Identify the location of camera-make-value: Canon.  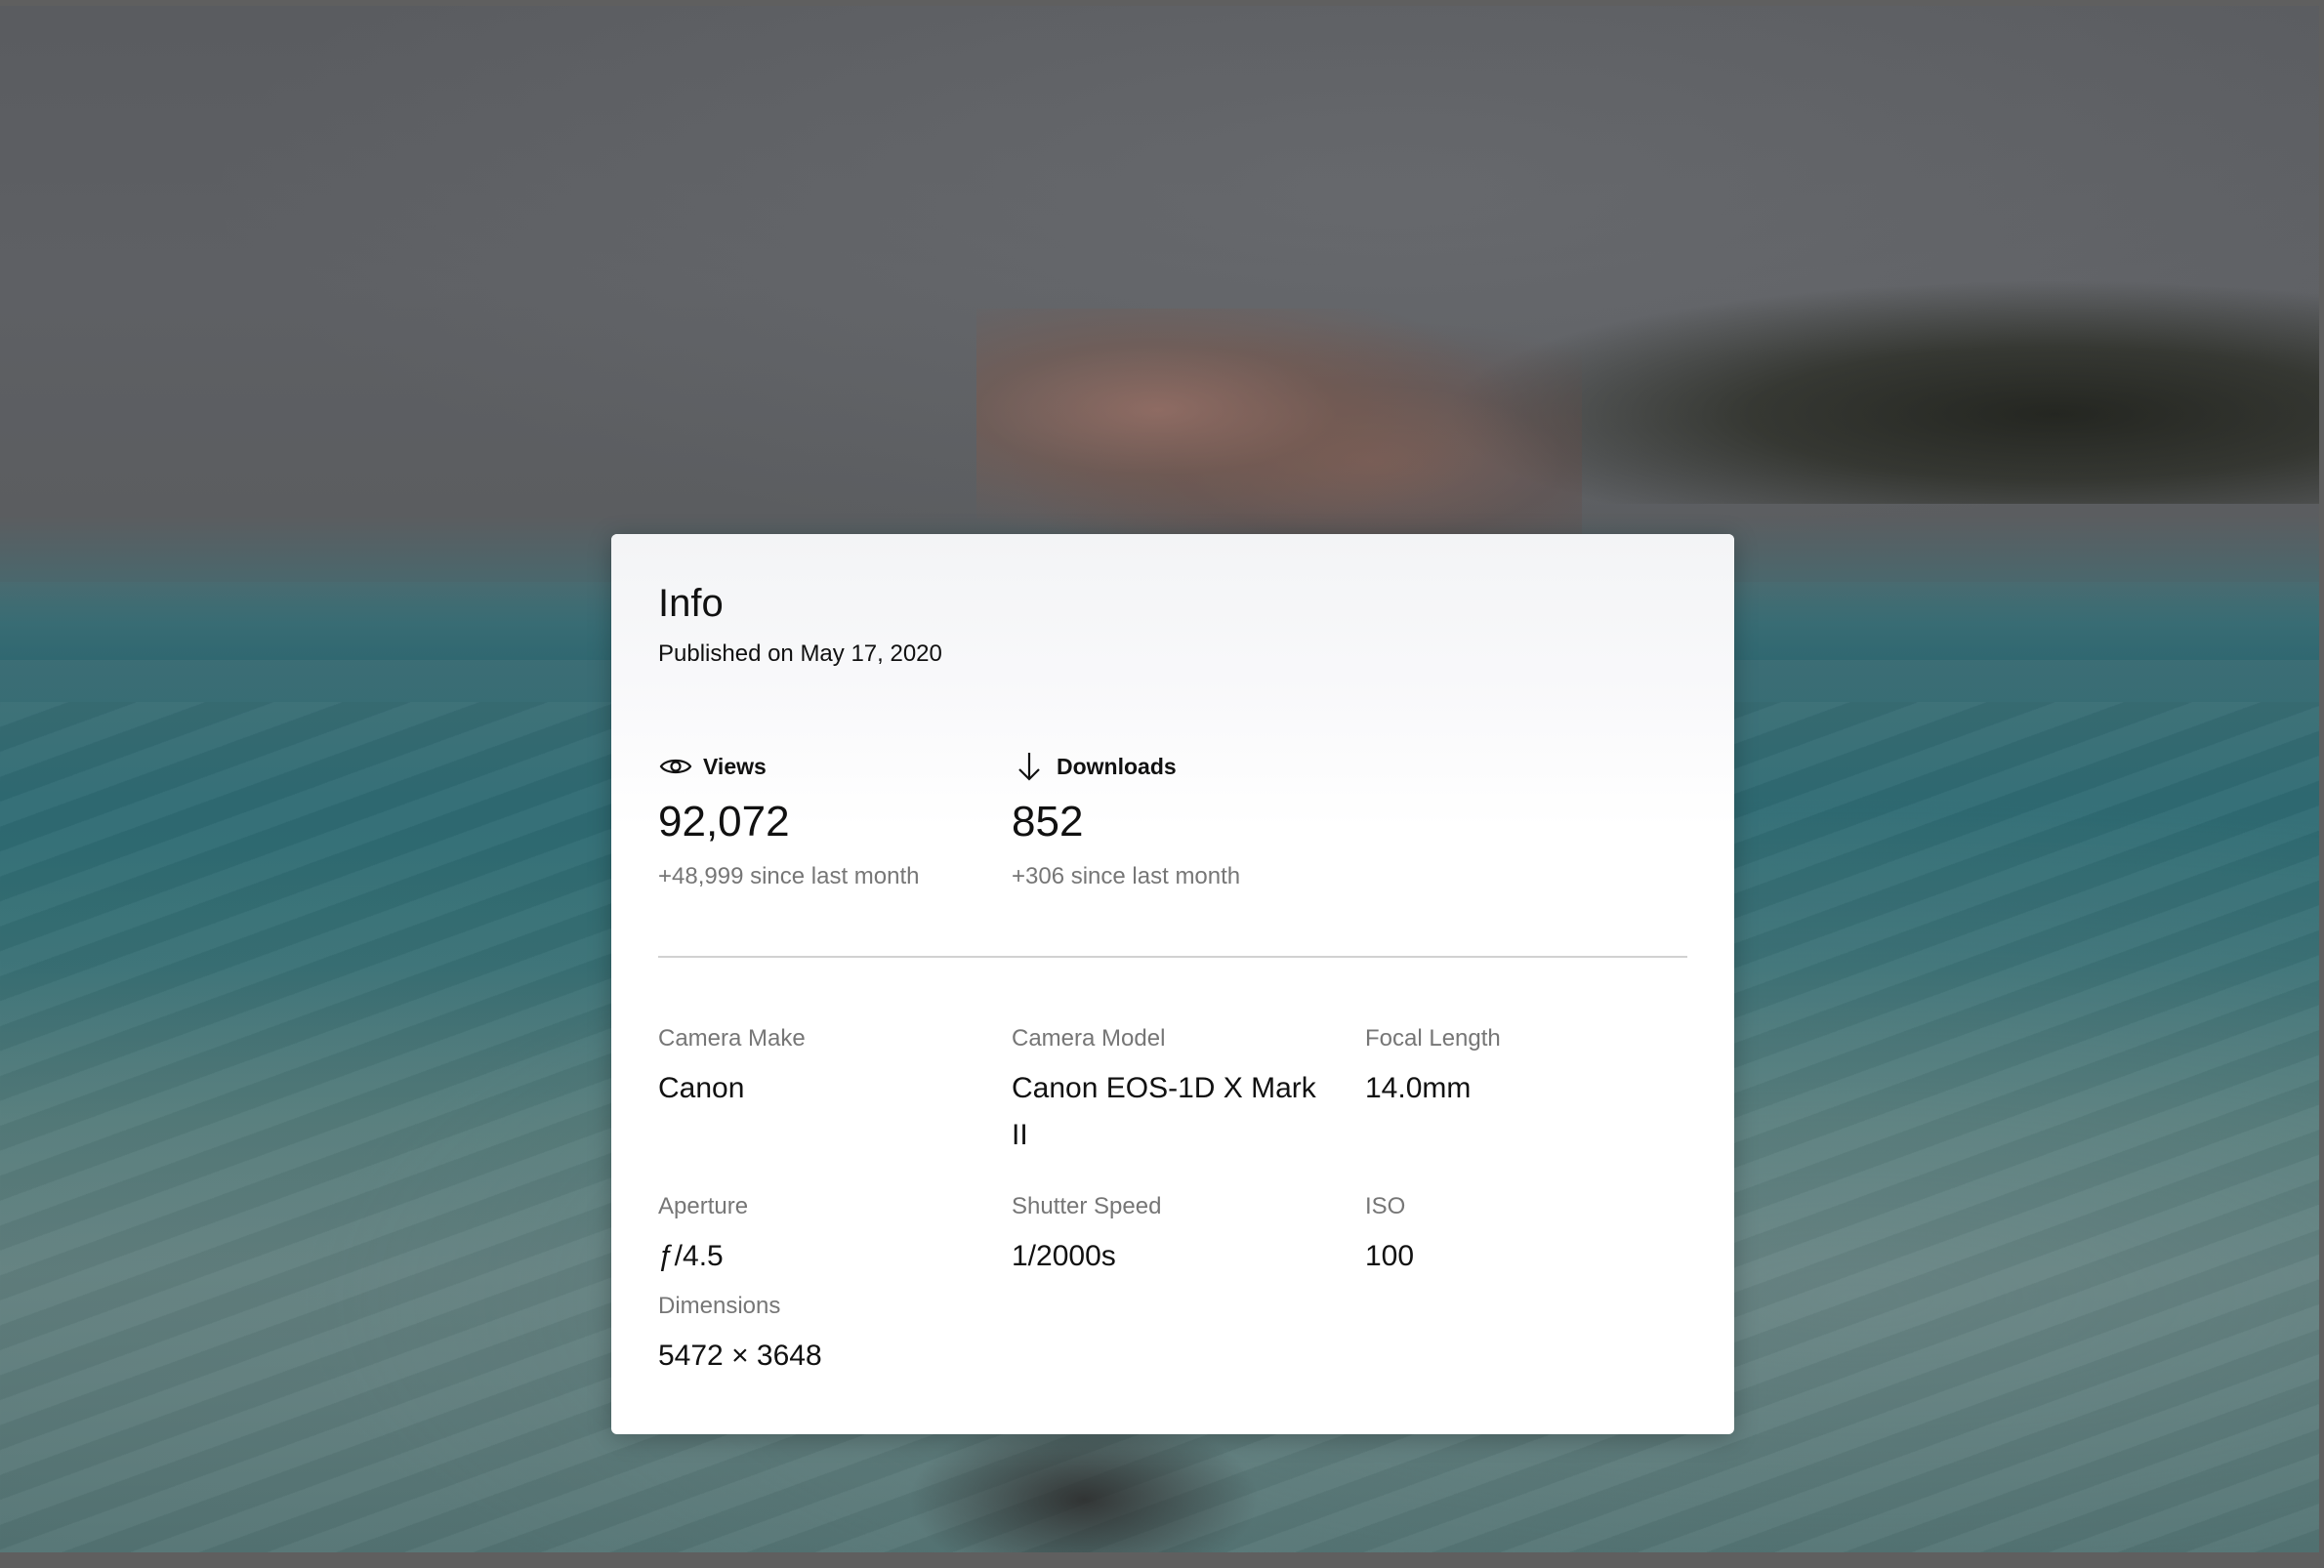
(701, 1088).